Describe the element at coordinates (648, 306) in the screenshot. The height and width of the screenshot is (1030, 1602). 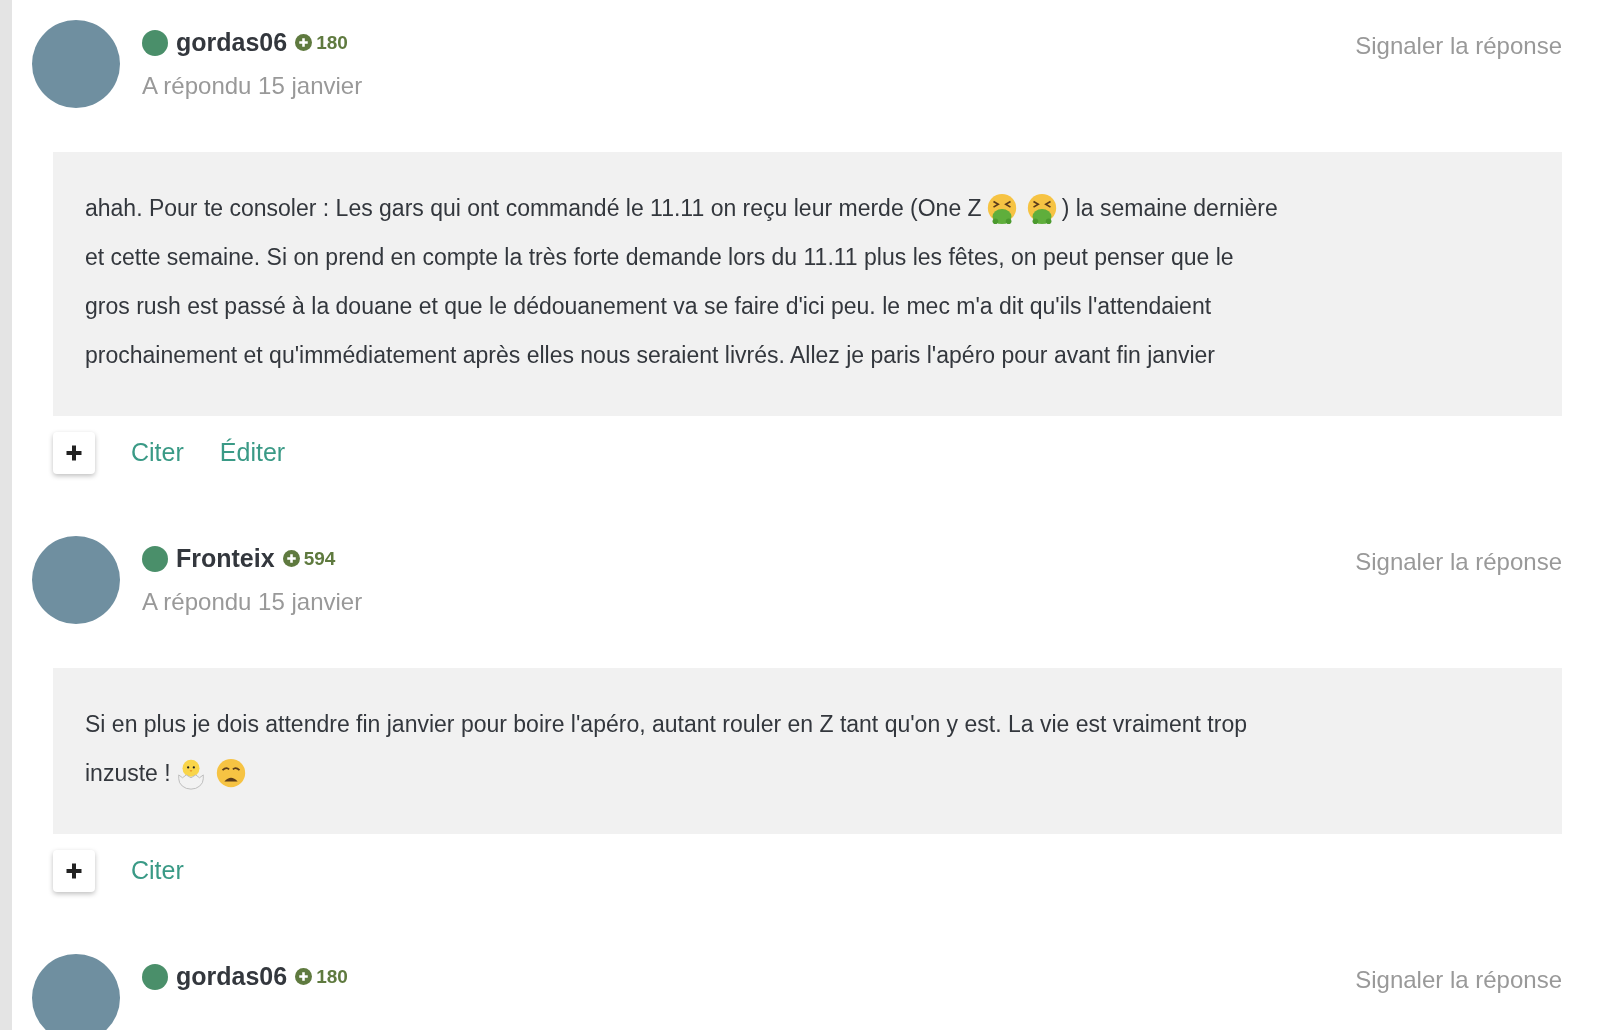
I see `post-text: gros rush est passé à la douane et que le dédouanement va se faire d'ici peu. le mec m'a dit qu'ils l'attendaient` at that location.